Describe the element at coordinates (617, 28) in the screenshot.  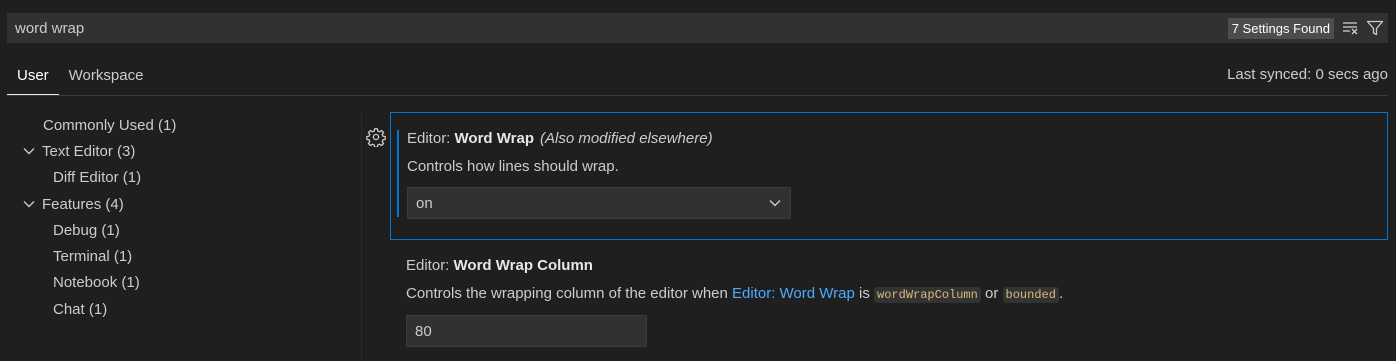
I see `settings-search-input` at that location.